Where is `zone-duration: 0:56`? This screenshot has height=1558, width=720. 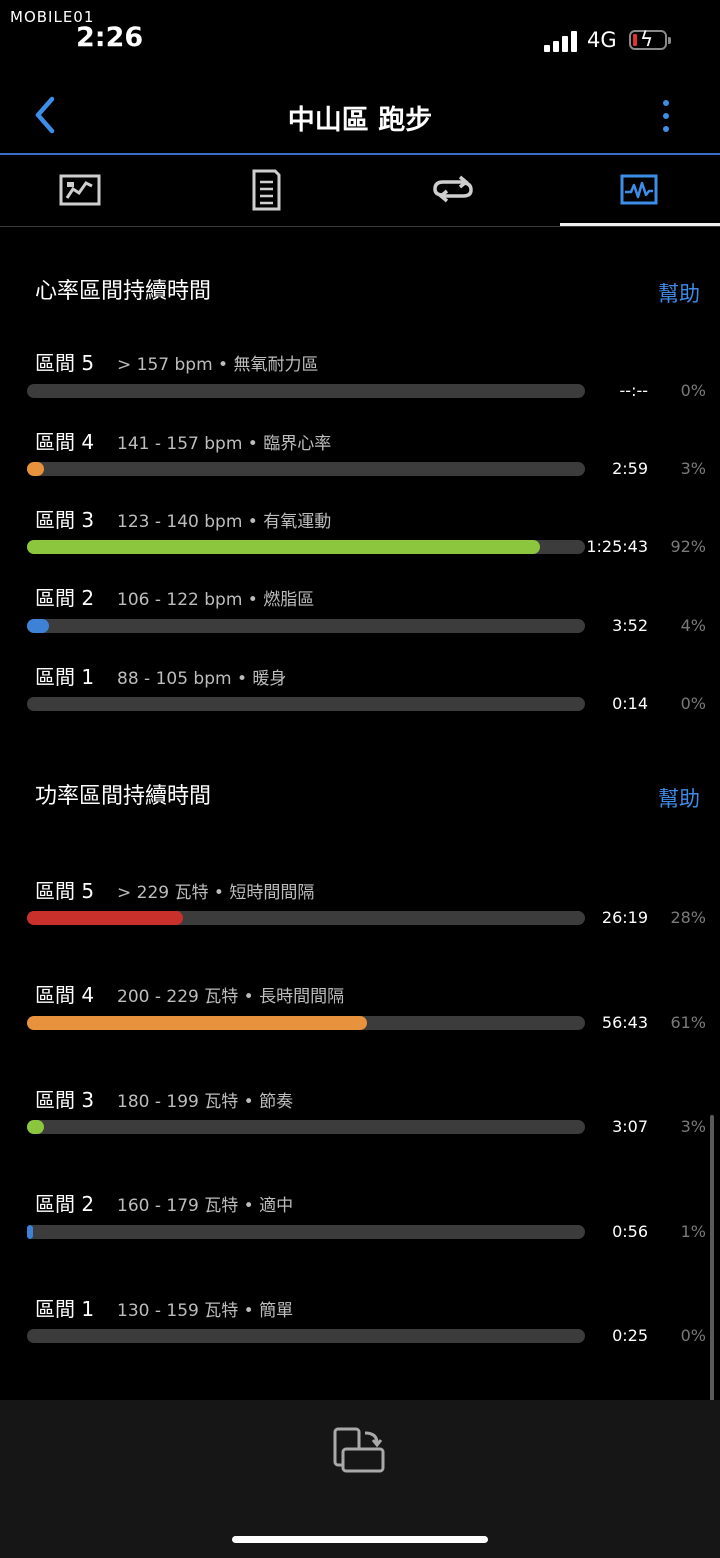 zone-duration: 0:56 is located at coordinates (630, 1231).